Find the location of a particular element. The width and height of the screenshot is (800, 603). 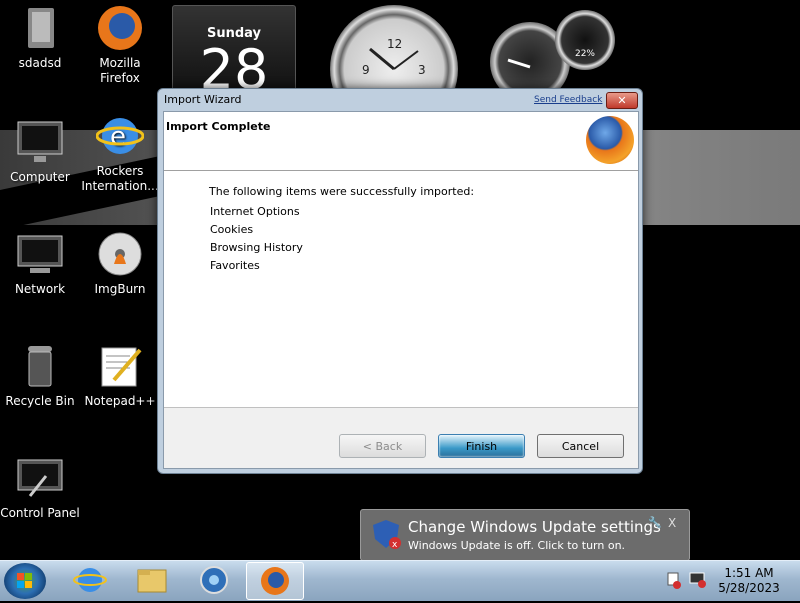

control-panel-icon is located at coordinates (40, 478).